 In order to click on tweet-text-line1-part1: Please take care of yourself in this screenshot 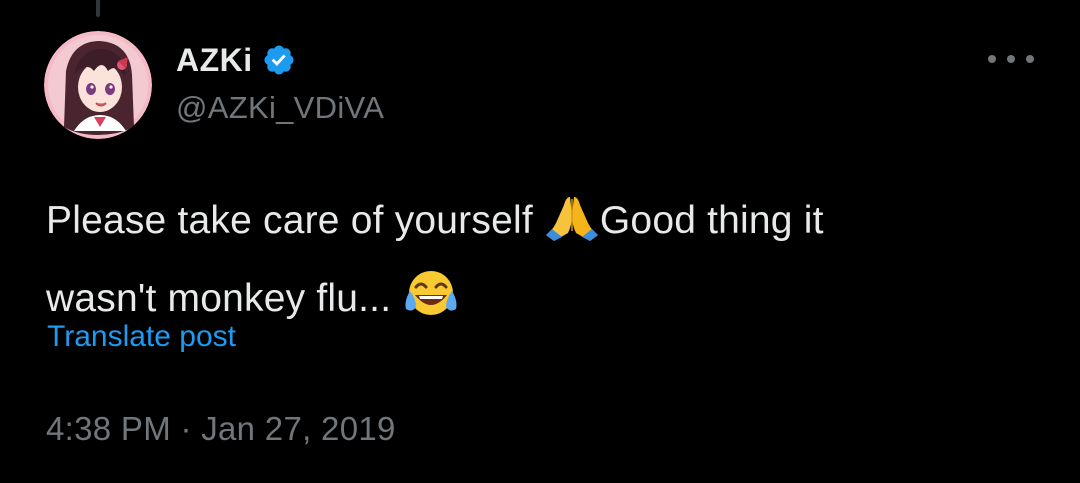, I will do `click(295, 220)`.